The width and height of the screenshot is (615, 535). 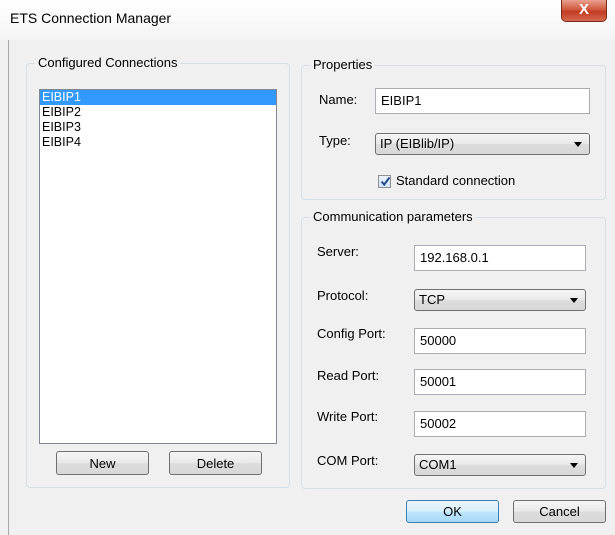 What do you see at coordinates (158, 97) in the screenshot?
I see `list-item: EIBIP1` at bounding box center [158, 97].